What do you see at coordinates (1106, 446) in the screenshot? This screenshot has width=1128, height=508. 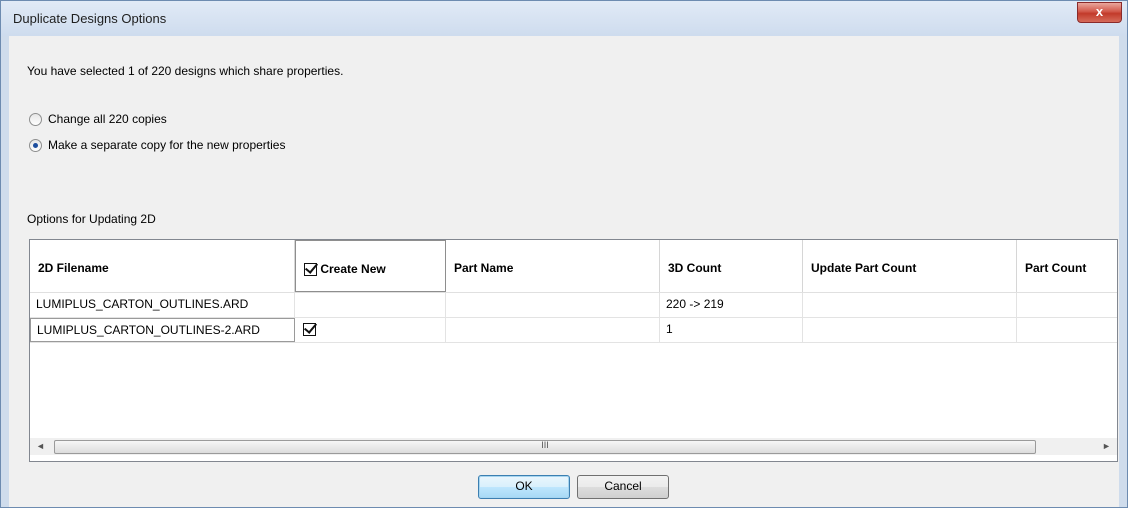 I see `scroll-right-icon: ►` at bounding box center [1106, 446].